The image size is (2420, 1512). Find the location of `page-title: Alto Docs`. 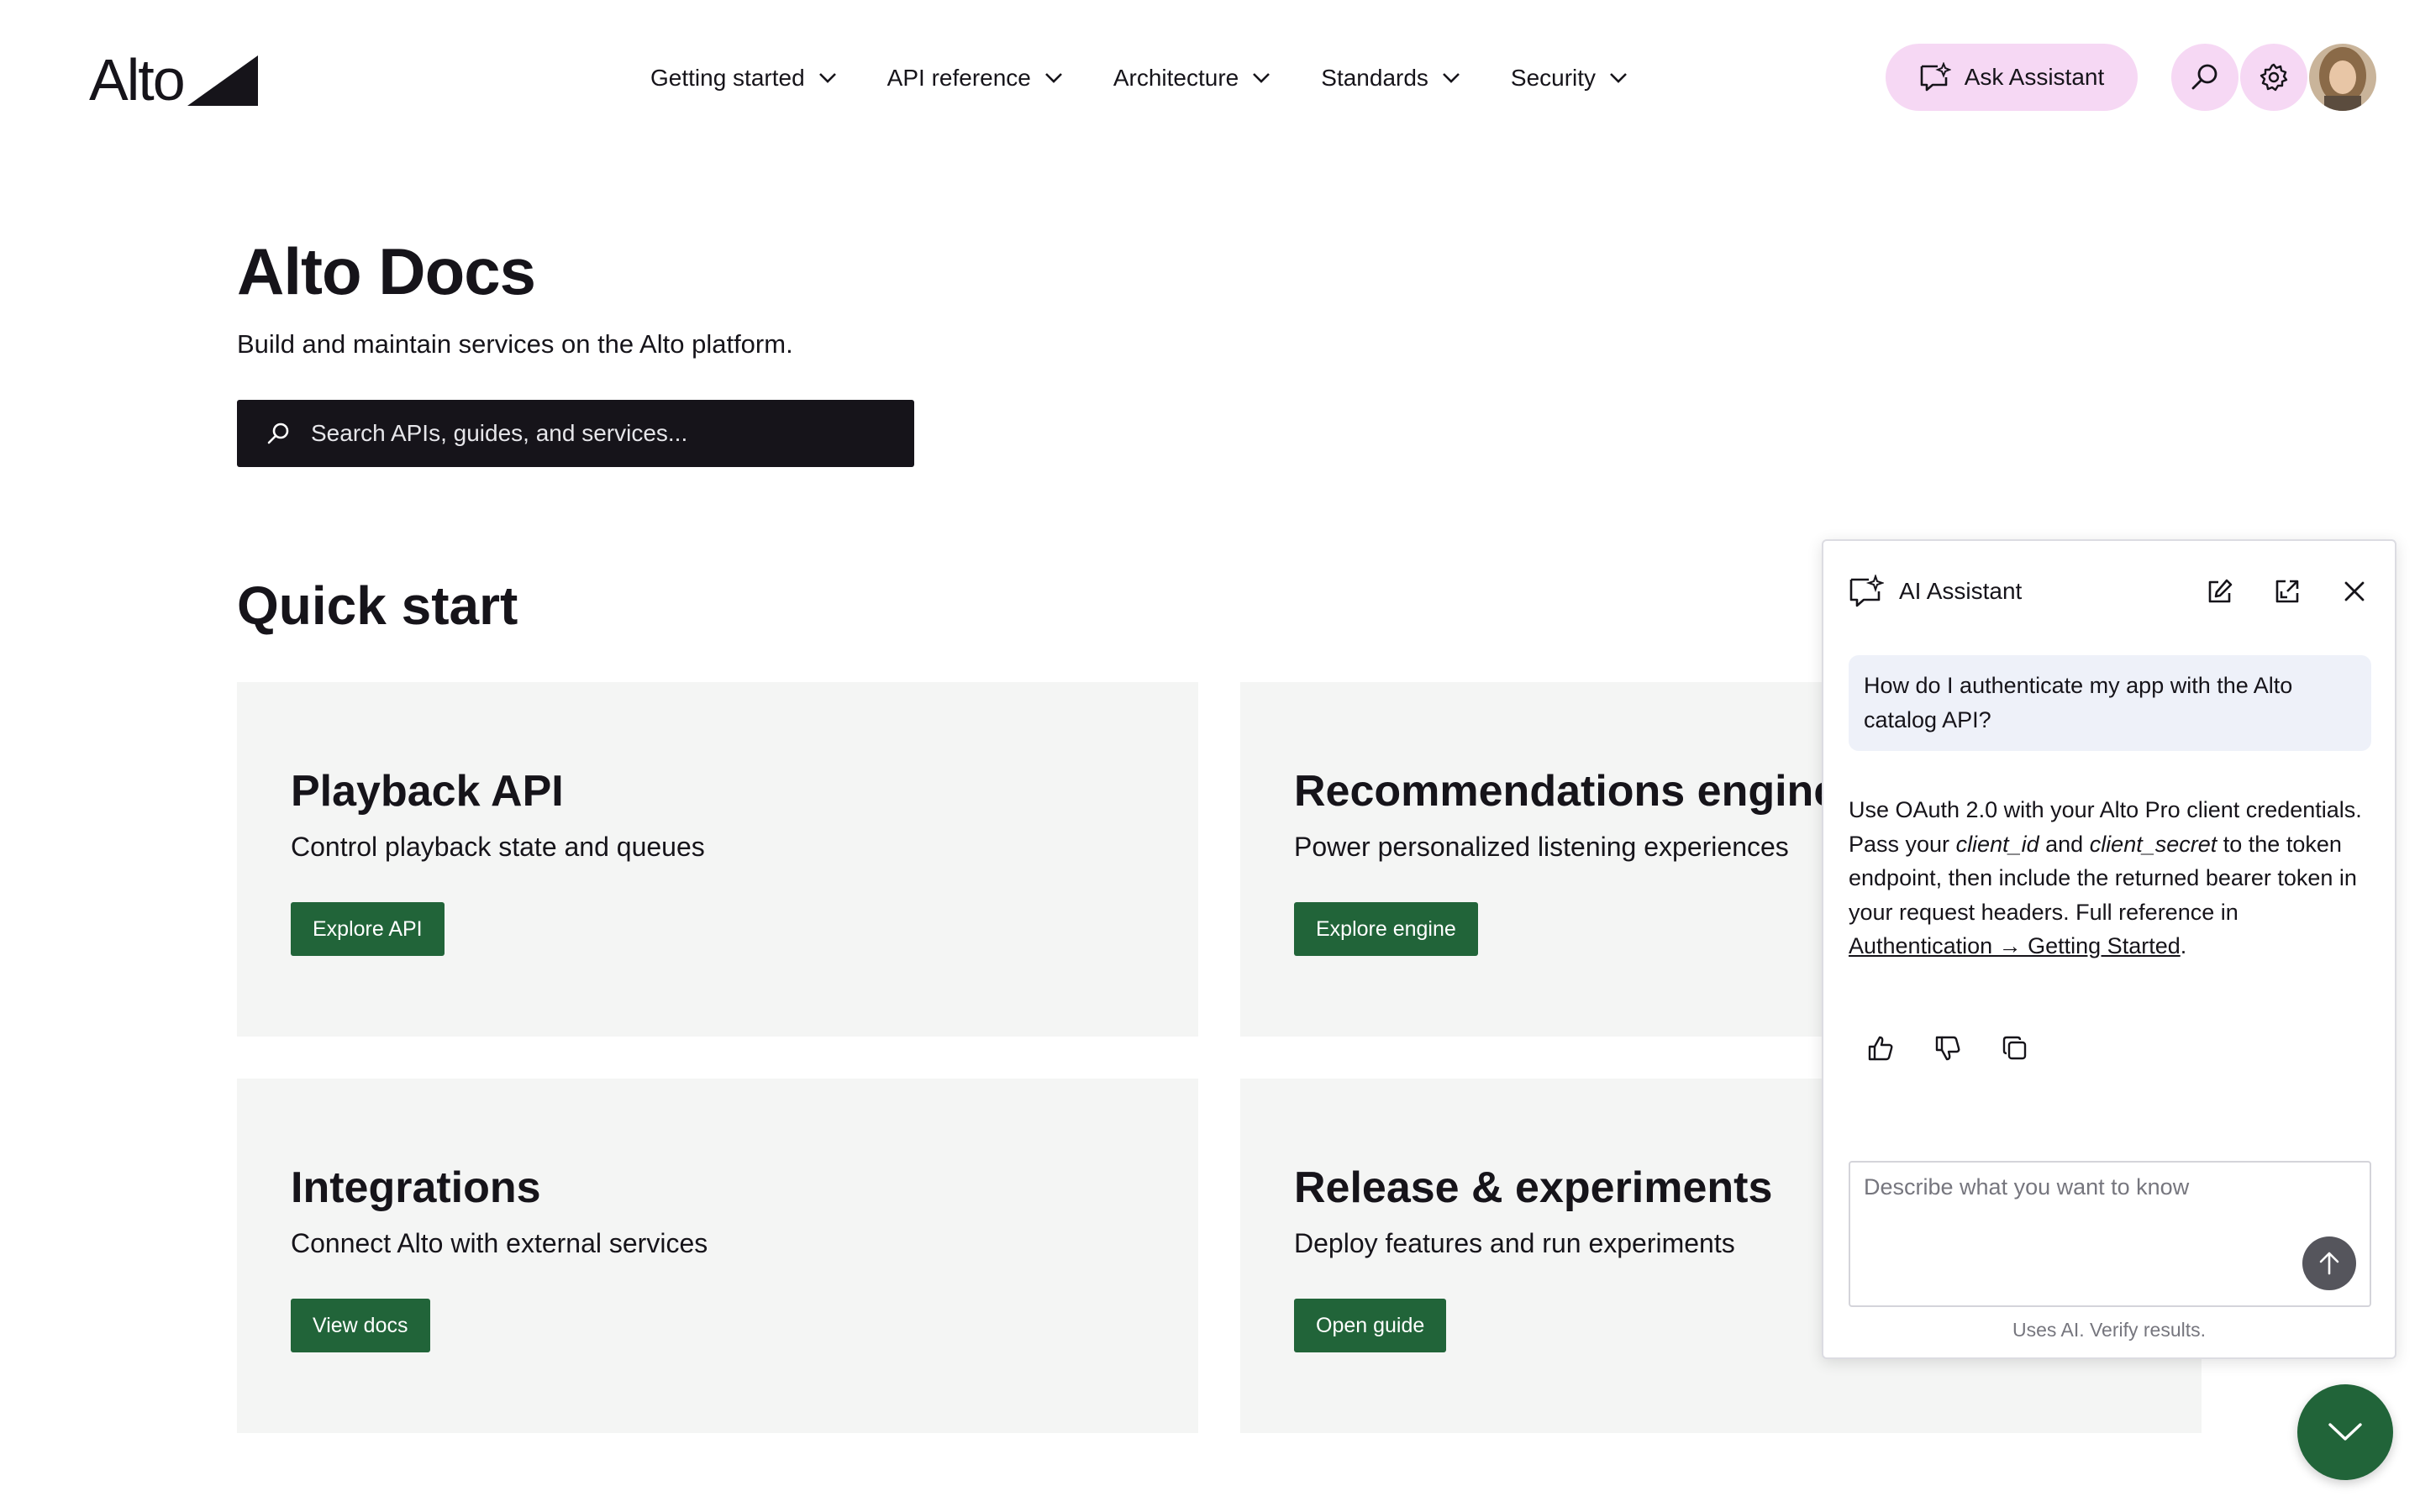

page-title: Alto Docs is located at coordinates (386, 271).